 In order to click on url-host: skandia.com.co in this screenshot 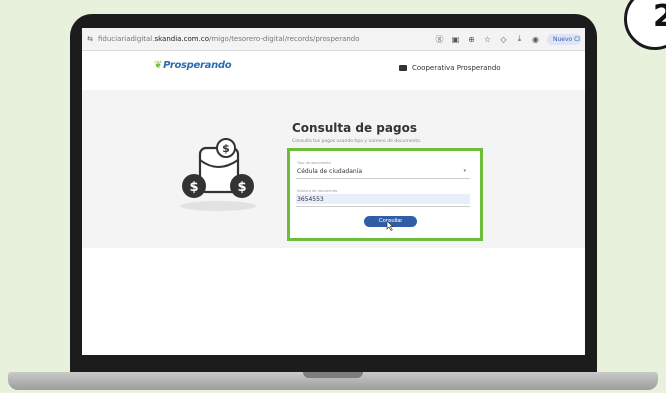, I will do `click(181, 39)`.